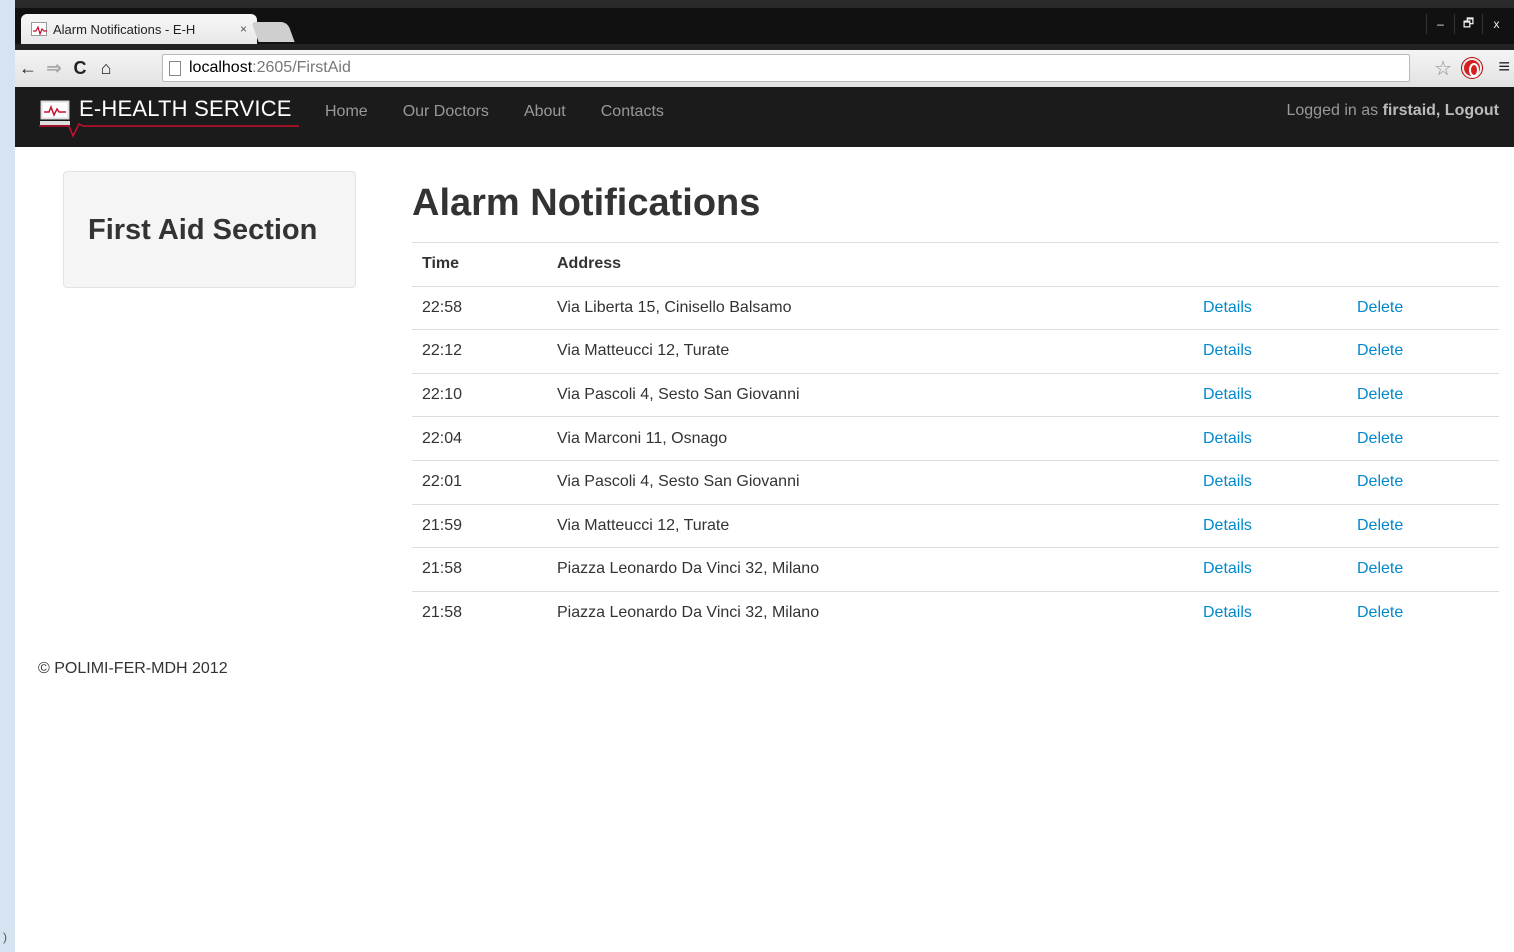 The height and width of the screenshot is (952, 1514). What do you see at coordinates (479, 351) in the screenshot?
I see `row-time: 22:12` at bounding box center [479, 351].